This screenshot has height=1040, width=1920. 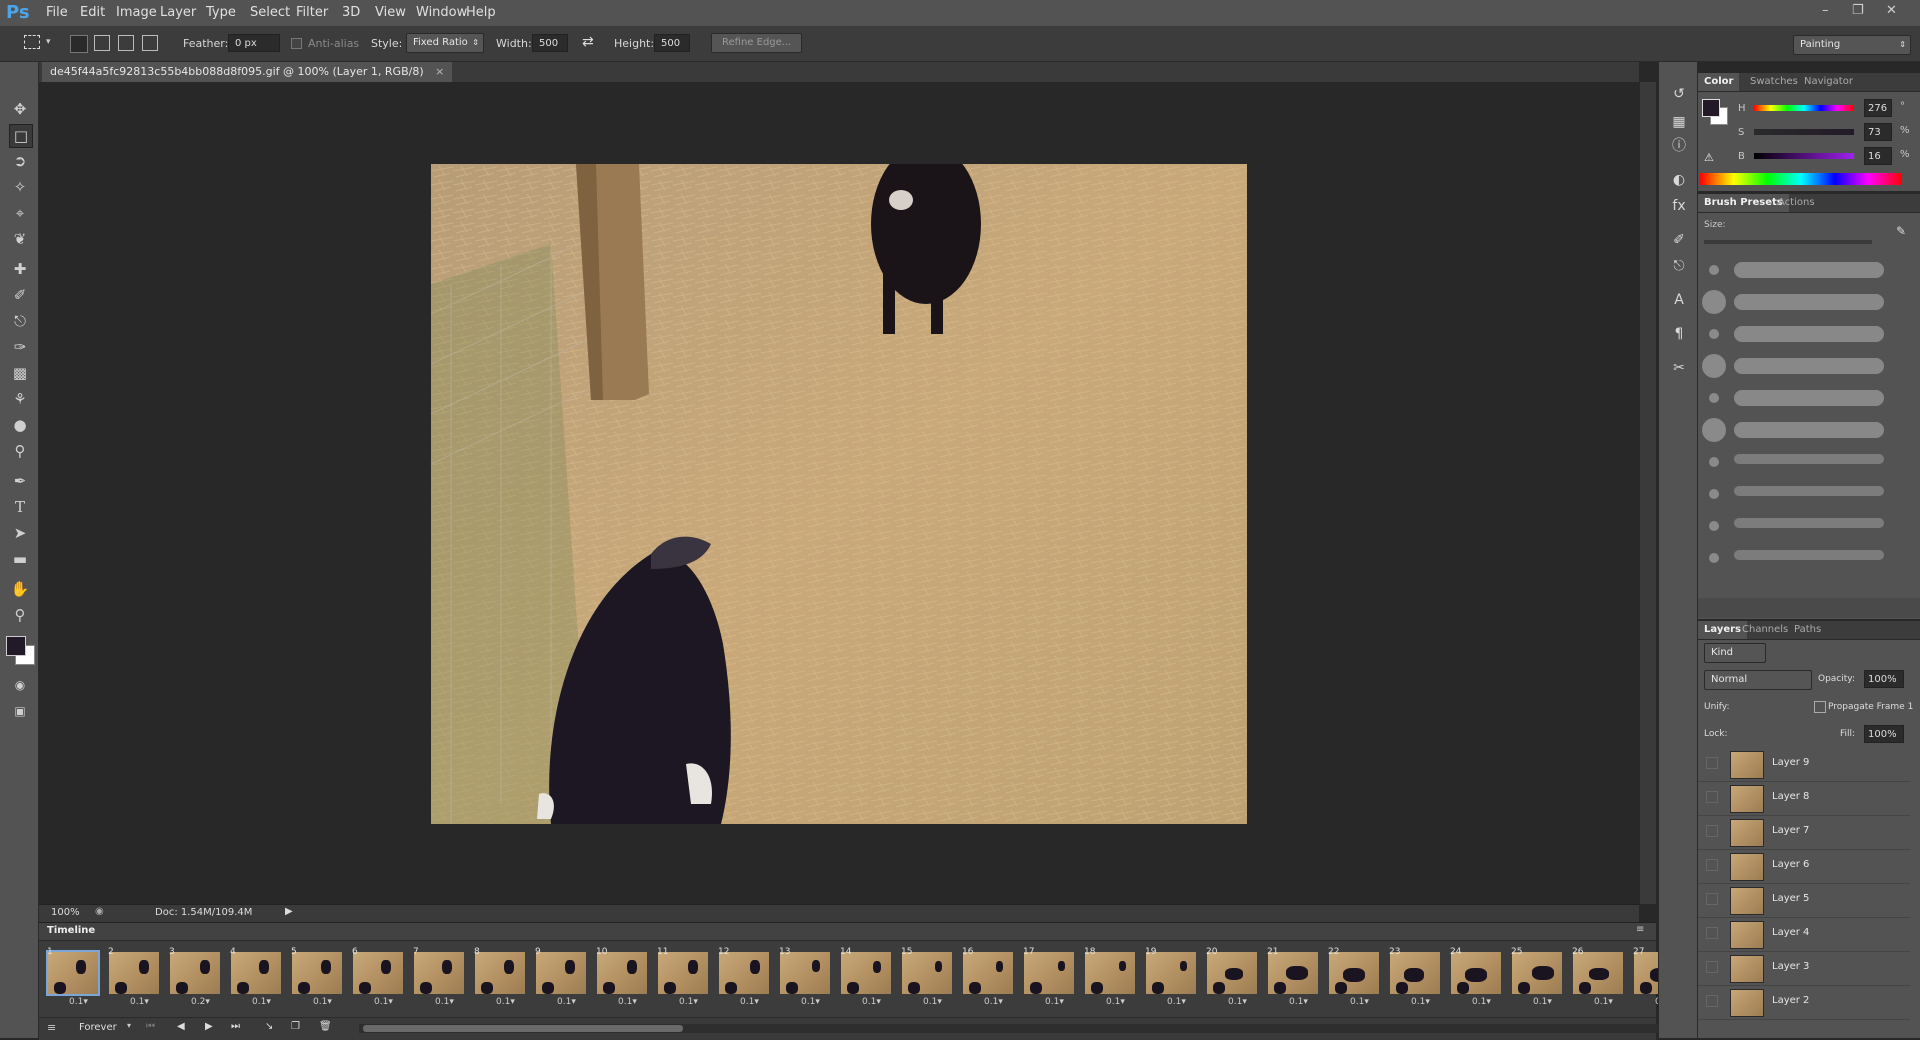 What do you see at coordinates (1679, 146) in the screenshot?
I see `info-panel-icon: ⓘ` at bounding box center [1679, 146].